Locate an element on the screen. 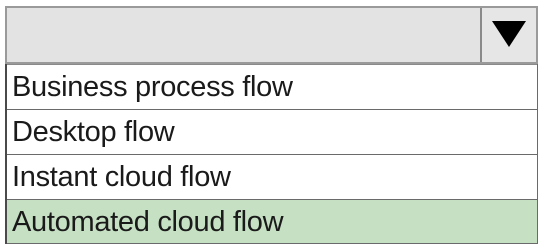 The height and width of the screenshot is (245, 544). triangle-down-icon is located at coordinates (509, 34).